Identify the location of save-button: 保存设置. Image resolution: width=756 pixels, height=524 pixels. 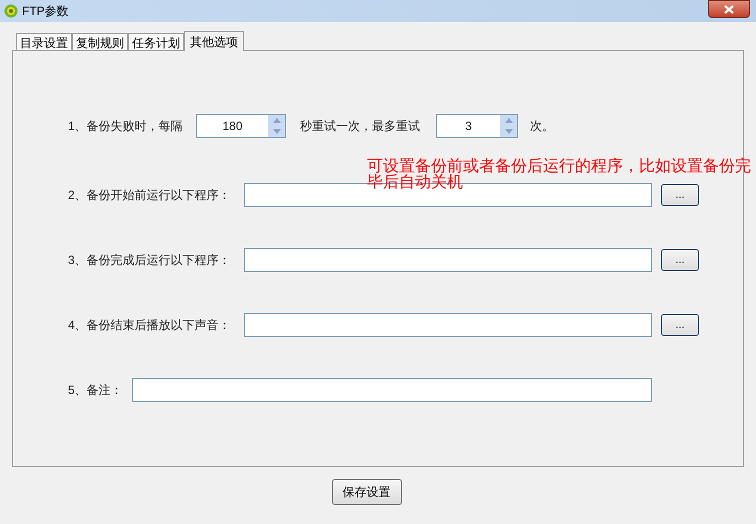
(367, 492).